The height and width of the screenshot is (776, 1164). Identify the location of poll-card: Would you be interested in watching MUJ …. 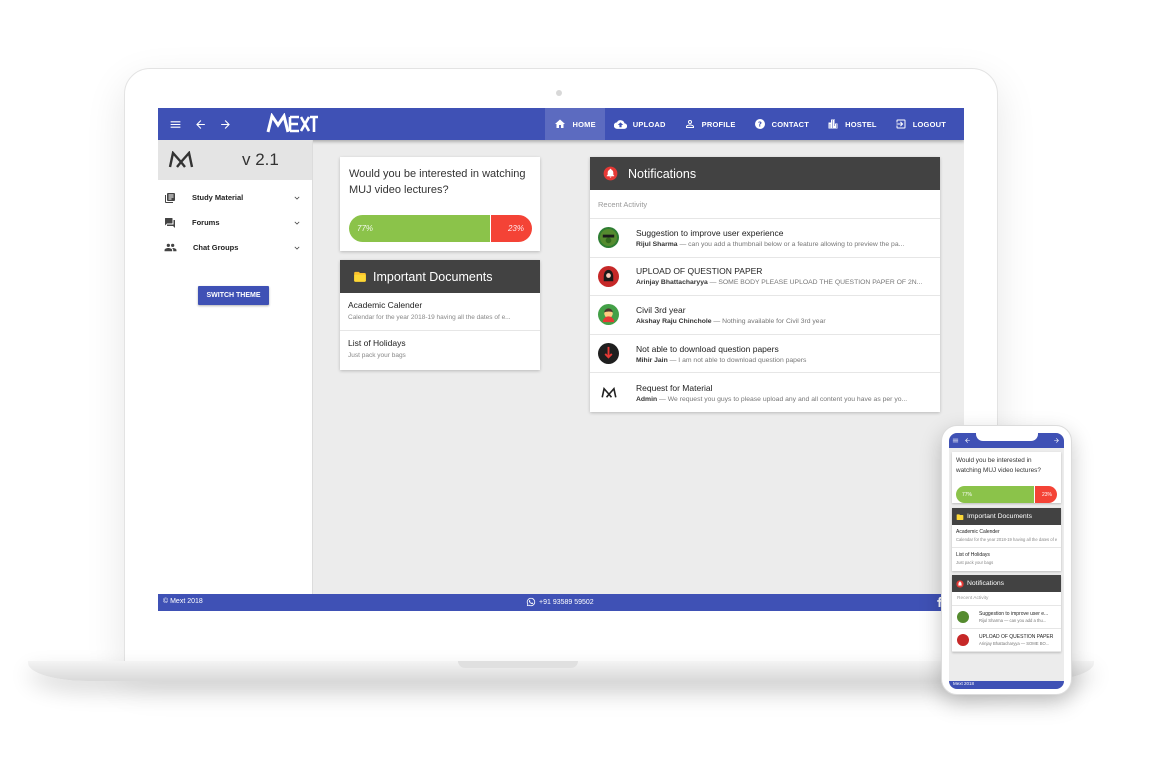
(440, 204).